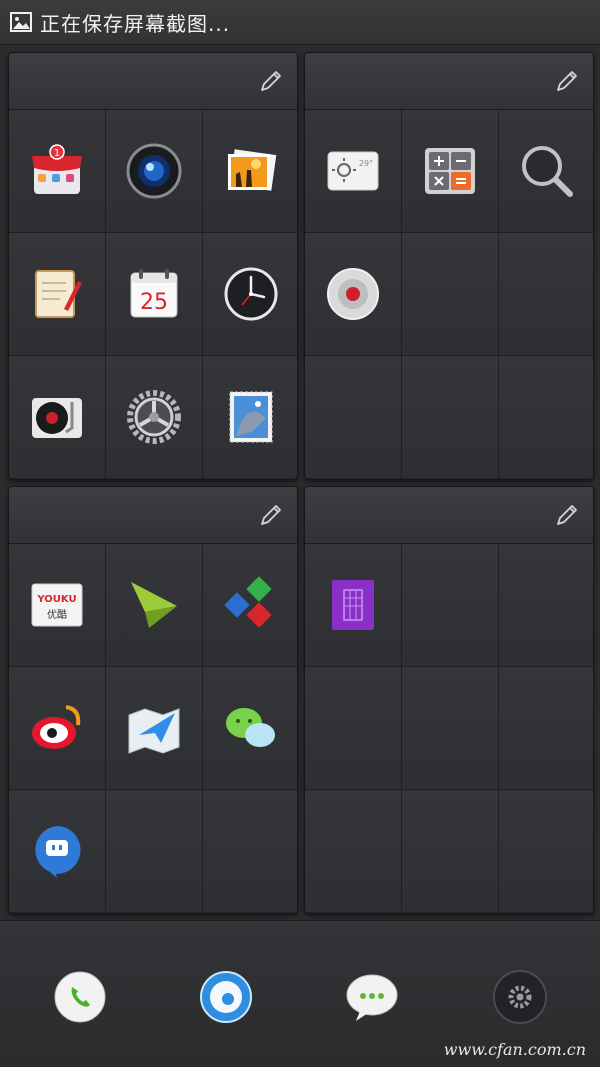 This screenshot has height=1067, width=600. I want to click on camera-app, so click(154, 171).